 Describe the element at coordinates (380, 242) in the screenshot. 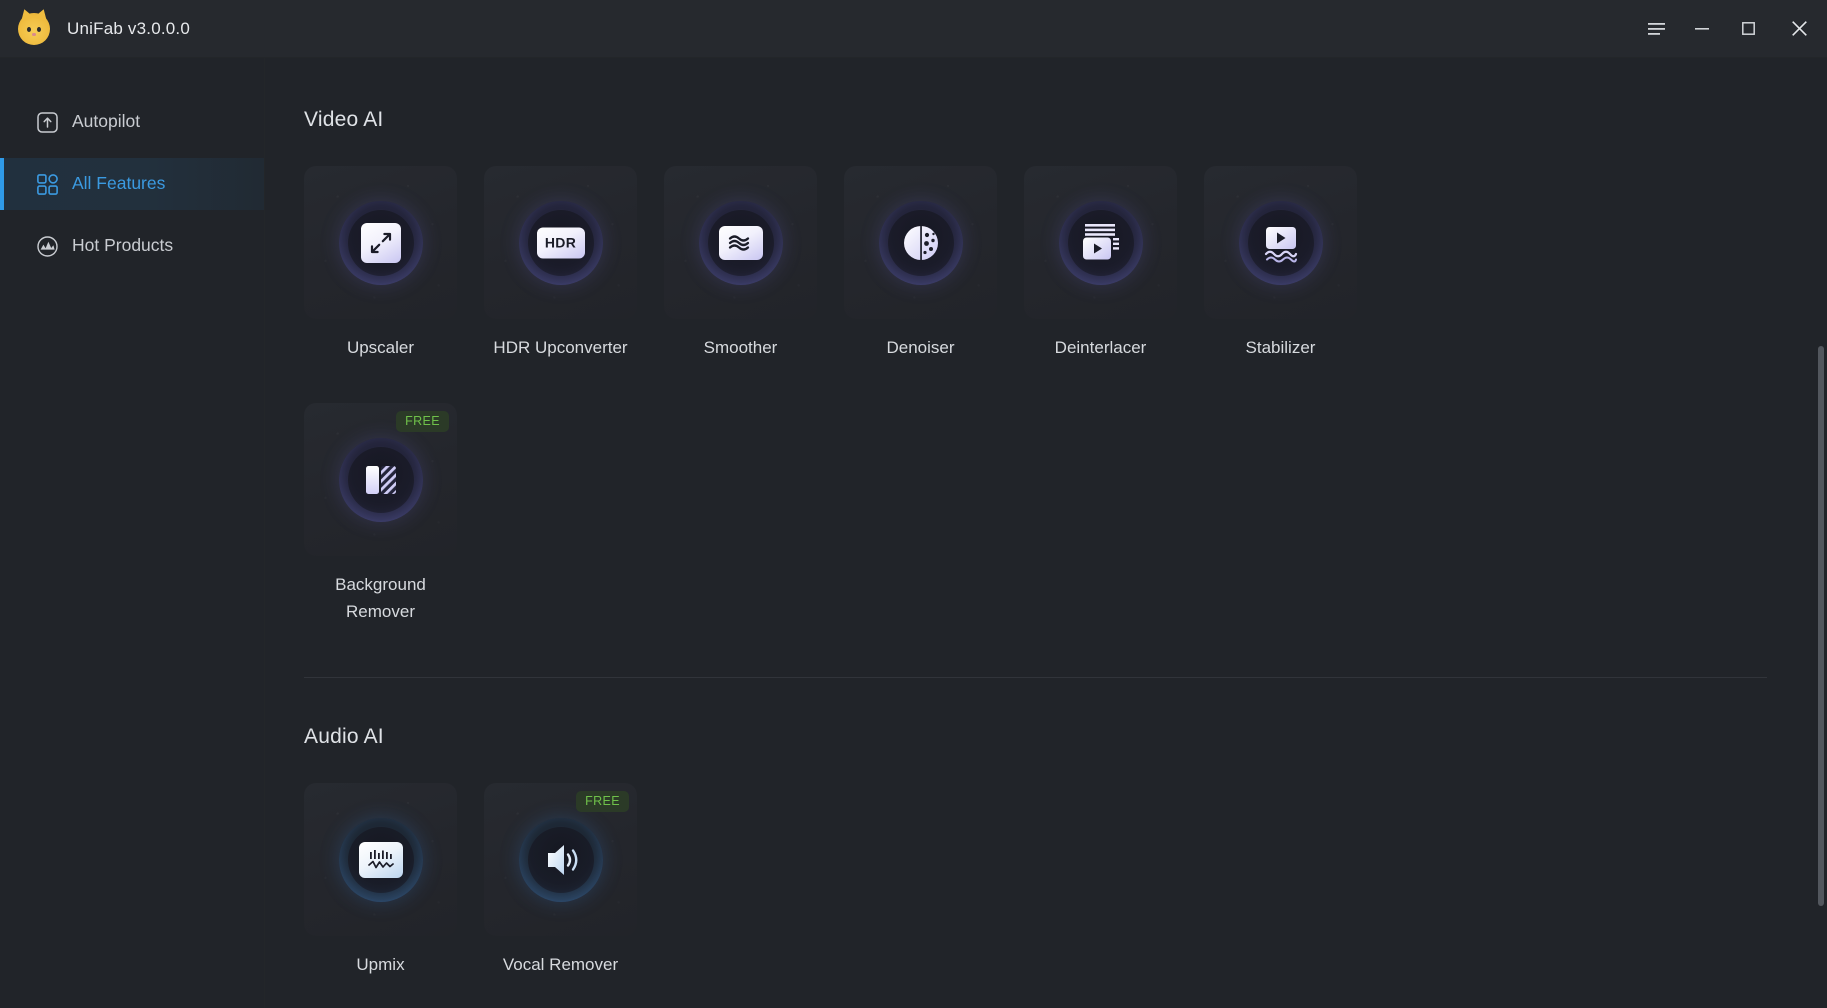

I see `expand-arrows-icon` at that location.